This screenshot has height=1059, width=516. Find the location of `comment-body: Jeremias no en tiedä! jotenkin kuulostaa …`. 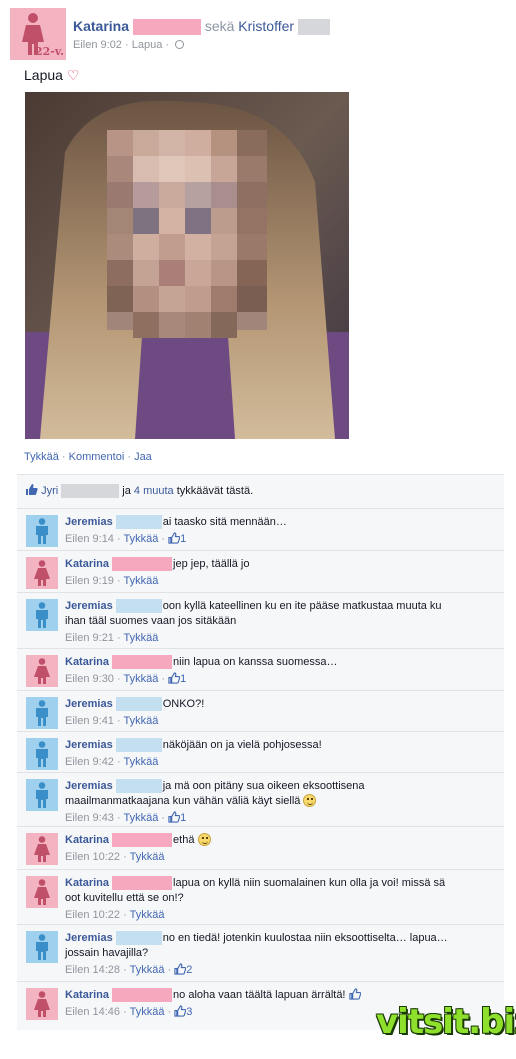

comment-body: Jeremias no en tiedä! jotenkin kuulostaa … is located at coordinates (277, 954).